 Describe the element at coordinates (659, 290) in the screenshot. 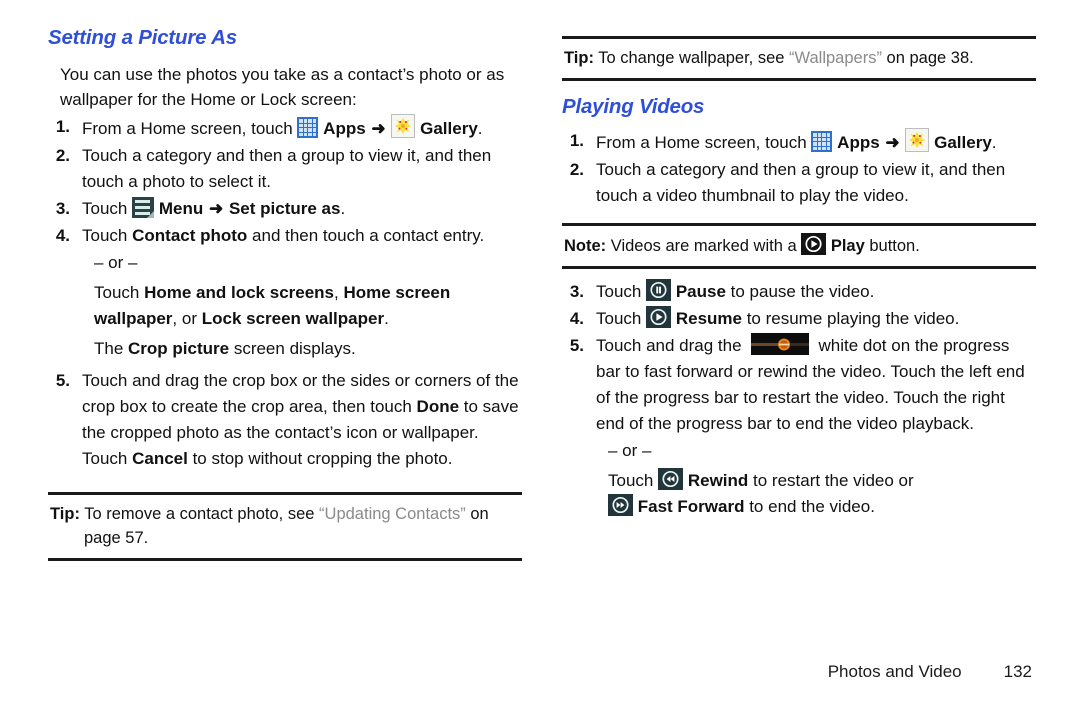

I see `pause-icon` at that location.